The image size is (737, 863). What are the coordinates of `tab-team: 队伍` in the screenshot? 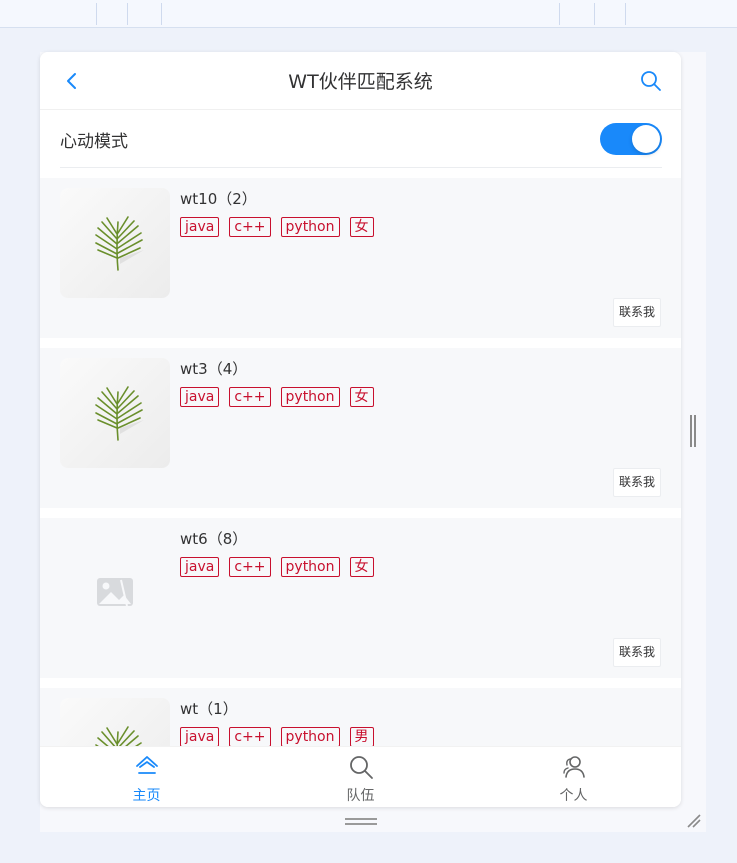 It's located at (360, 777).